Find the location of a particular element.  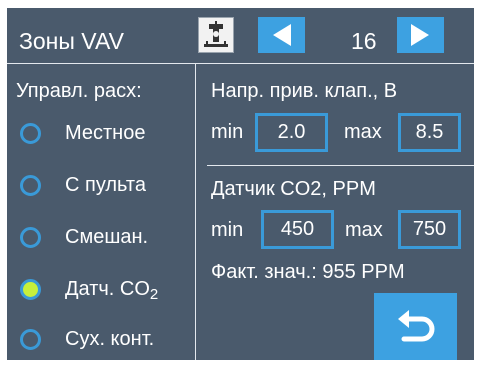

option-co2-sensor: Датч. CO2 is located at coordinates (100, 293).